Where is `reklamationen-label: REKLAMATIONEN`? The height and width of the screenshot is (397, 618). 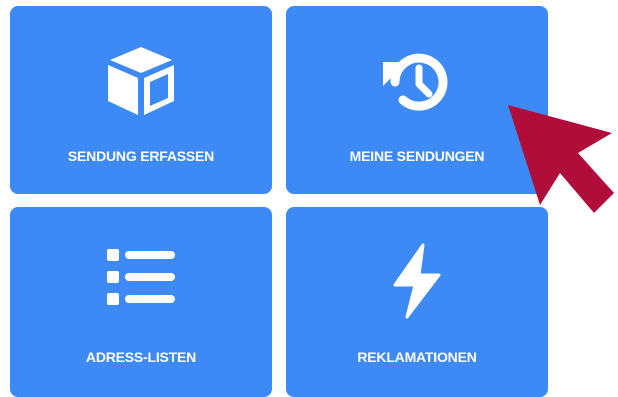
reklamationen-label: REKLAMATIONEN is located at coordinates (417, 357).